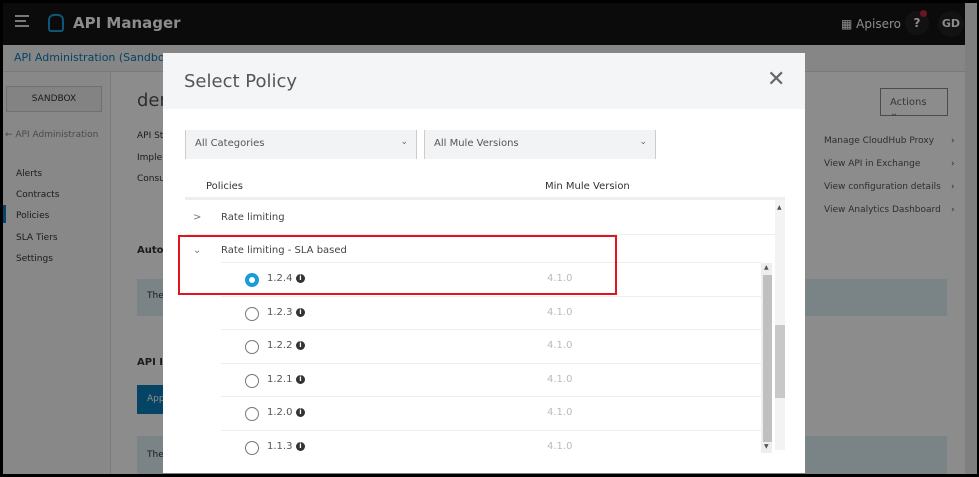  I want to click on dialog-title: Select Policy, so click(241, 81).